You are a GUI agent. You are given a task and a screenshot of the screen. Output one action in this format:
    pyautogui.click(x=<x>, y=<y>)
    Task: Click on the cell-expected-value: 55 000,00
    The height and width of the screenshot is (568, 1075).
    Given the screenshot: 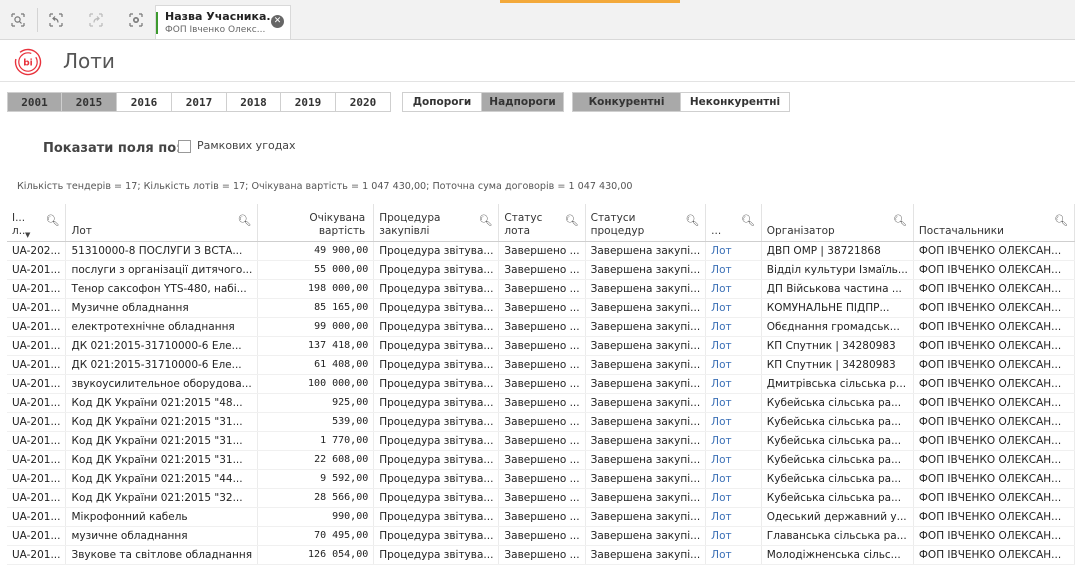 What is the action you would take?
    pyautogui.click(x=316, y=270)
    